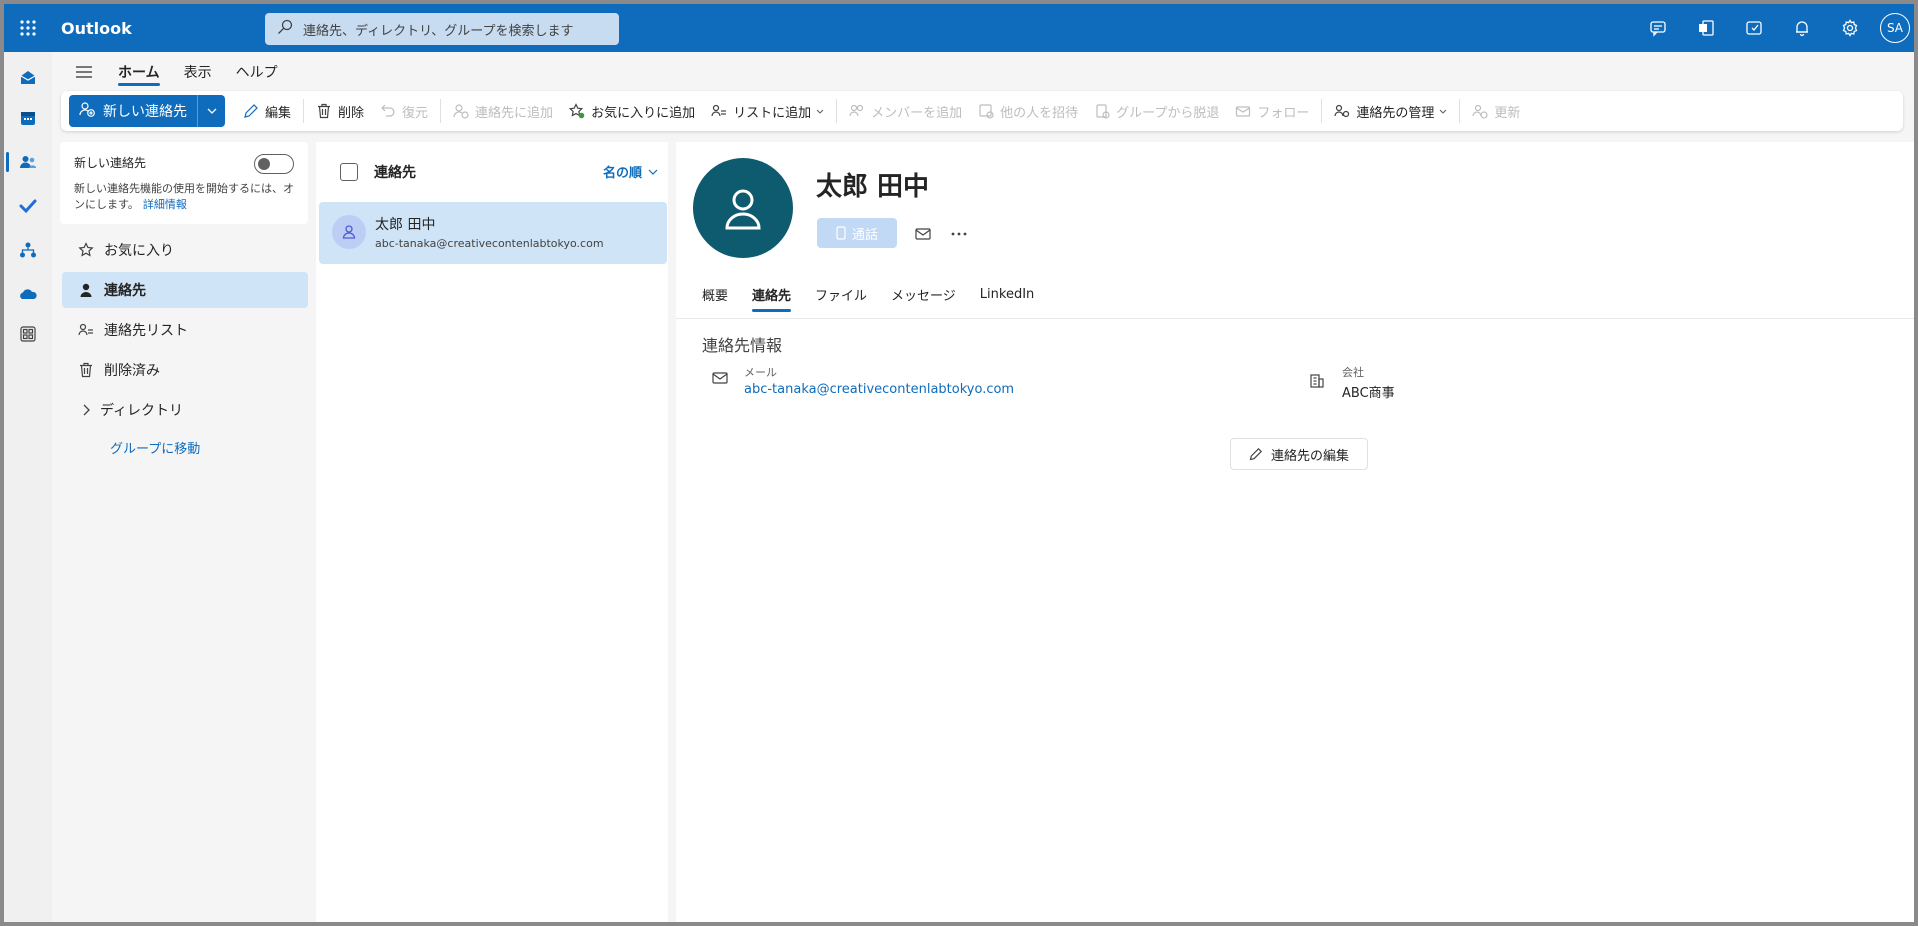 Image resolution: width=1918 pixels, height=926 pixels. Describe the element at coordinates (198, 72) in the screenshot. I see `tab-view: 表示` at that location.